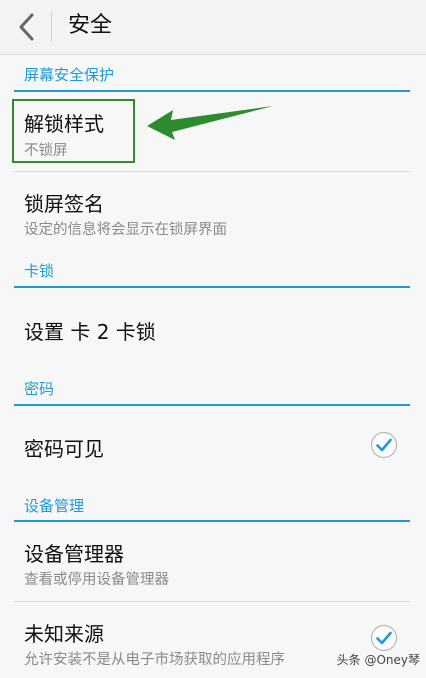  What do you see at coordinates (210, 123) in the screenshot?
I see `annotation-arrow-icon` at bounding box center [210, 123].